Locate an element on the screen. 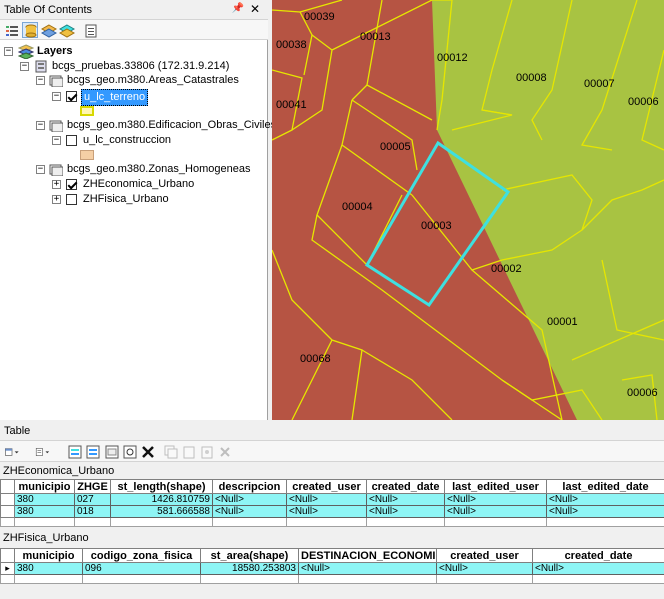  table-cell: 581.666588 is located at coordinates (161, 511).